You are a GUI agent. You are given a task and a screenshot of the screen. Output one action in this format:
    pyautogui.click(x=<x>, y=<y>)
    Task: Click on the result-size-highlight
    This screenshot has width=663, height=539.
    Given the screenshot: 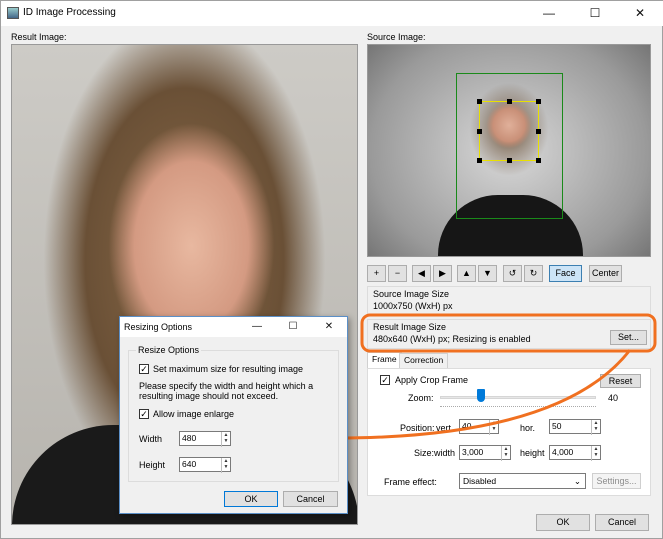 What is the action you would take?
    pyautogui.click(x=508, y=333)
    